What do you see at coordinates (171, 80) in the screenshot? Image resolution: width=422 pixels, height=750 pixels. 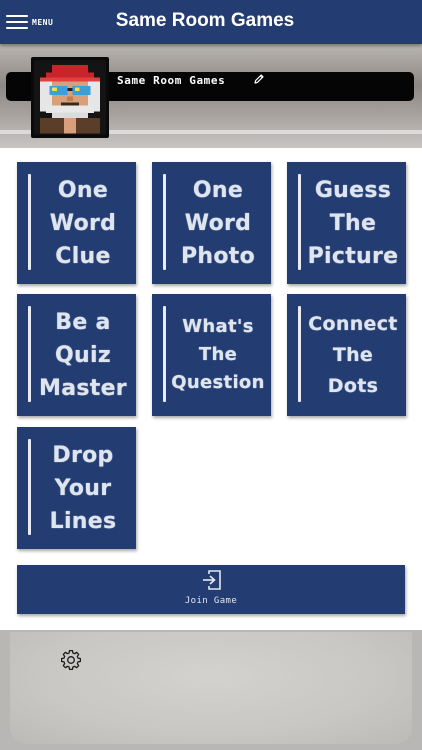 I see `profile-name: Same Room Games` at bounding box center [171, 80].